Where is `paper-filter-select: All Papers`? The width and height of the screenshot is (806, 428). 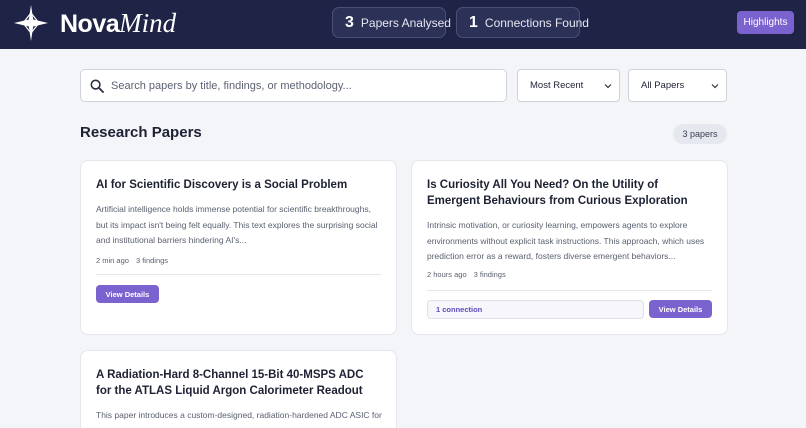 paper-filter-select: All Papers is located at coordinates (677, 85).